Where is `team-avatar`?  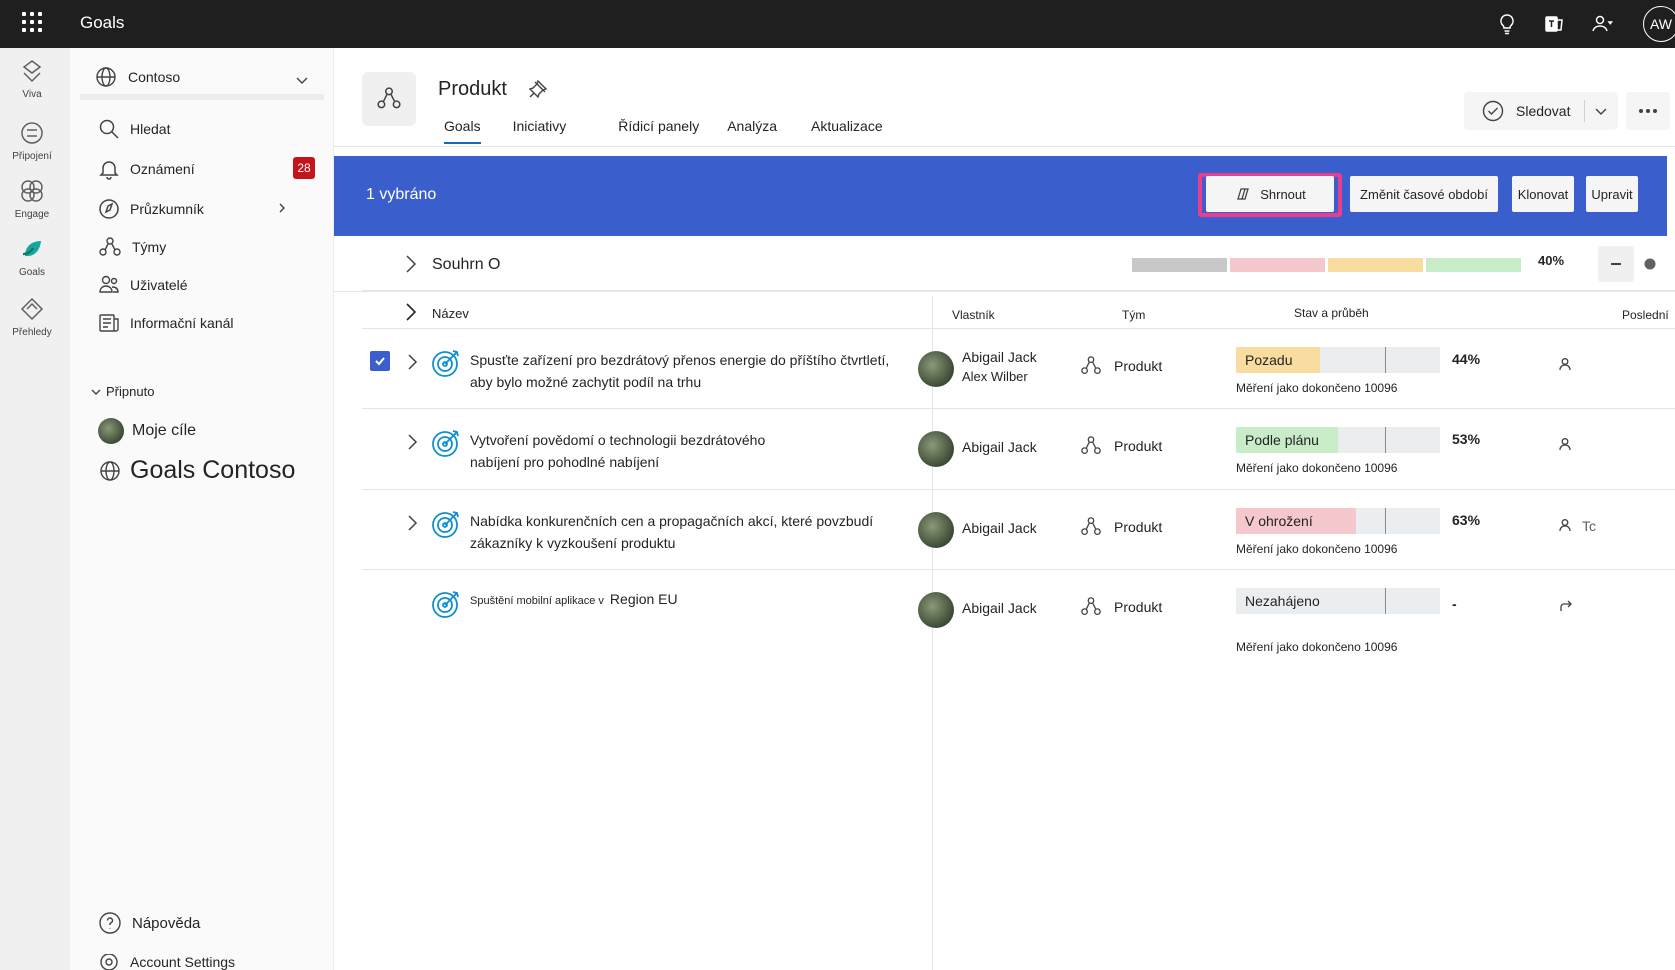 team-avatar is located at coordinates (389, 99).